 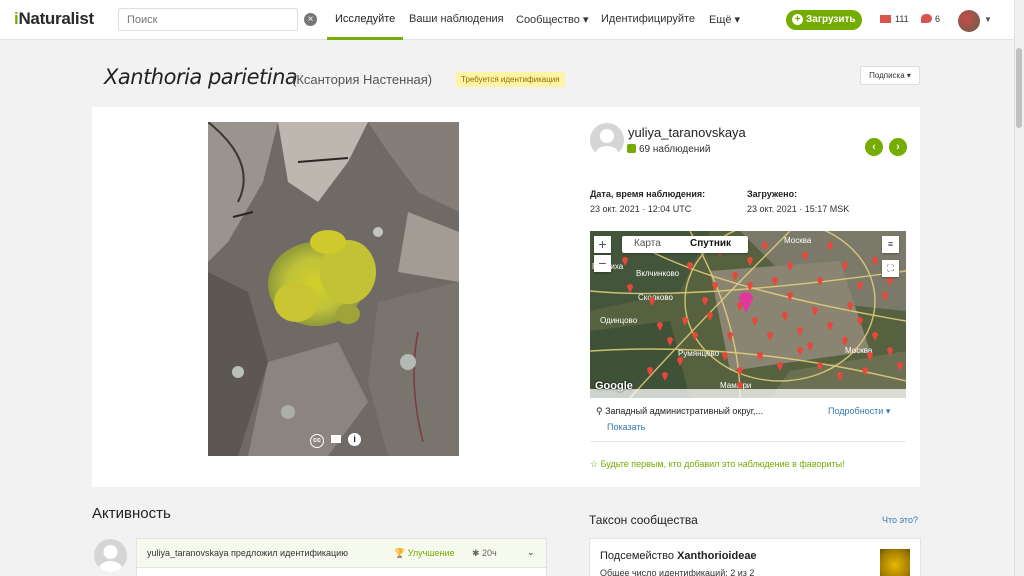 What do you see at coordinates (859, 411) in the screenshot?
I see `map-details-link: Подробности ▾` at bounding box center [859, 411].